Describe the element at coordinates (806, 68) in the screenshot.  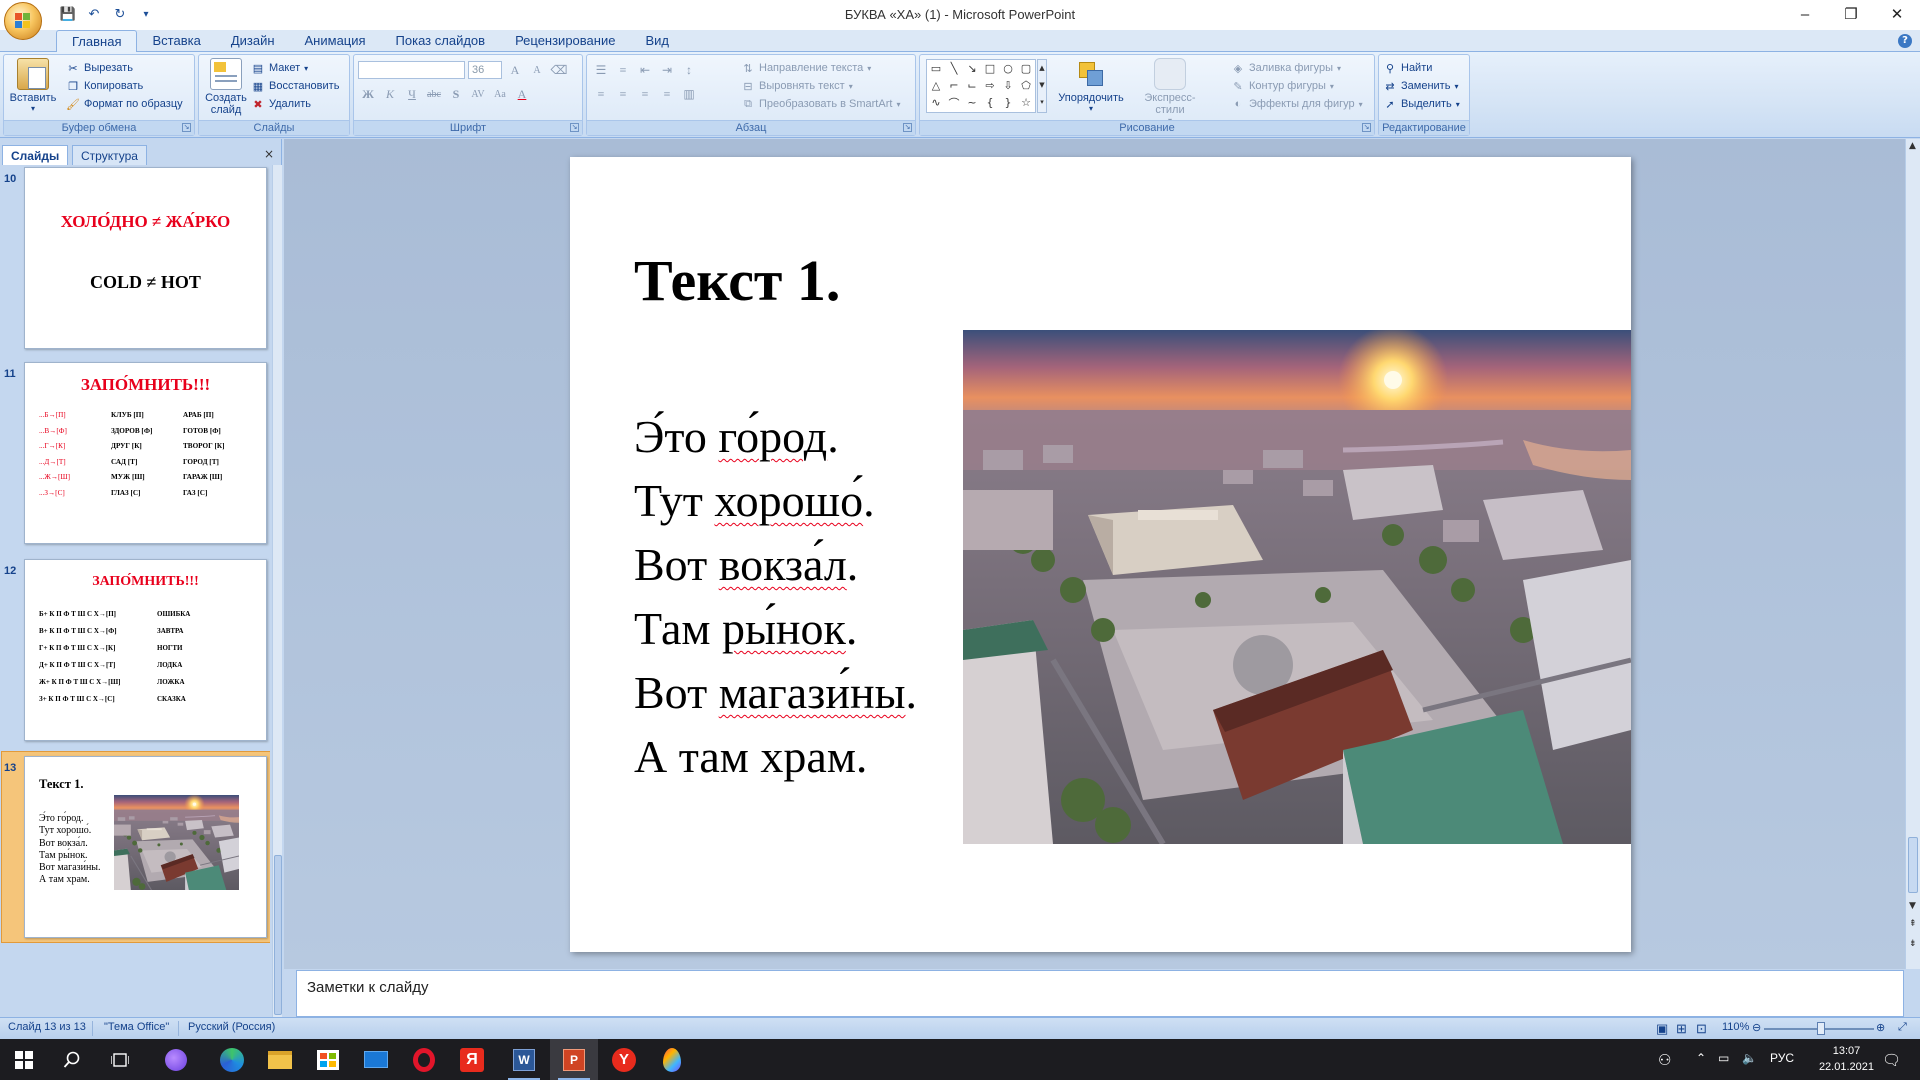
I see `text-direction-button: ⇅ Направление текста ▾` at that location.